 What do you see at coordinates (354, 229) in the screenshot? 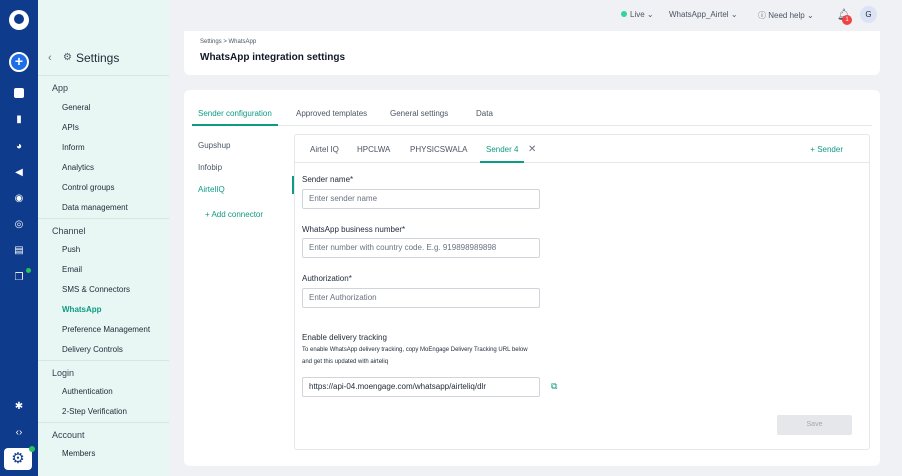
I see `business-number-label: WhatsApp business number*` at bounding box center [354, 229].